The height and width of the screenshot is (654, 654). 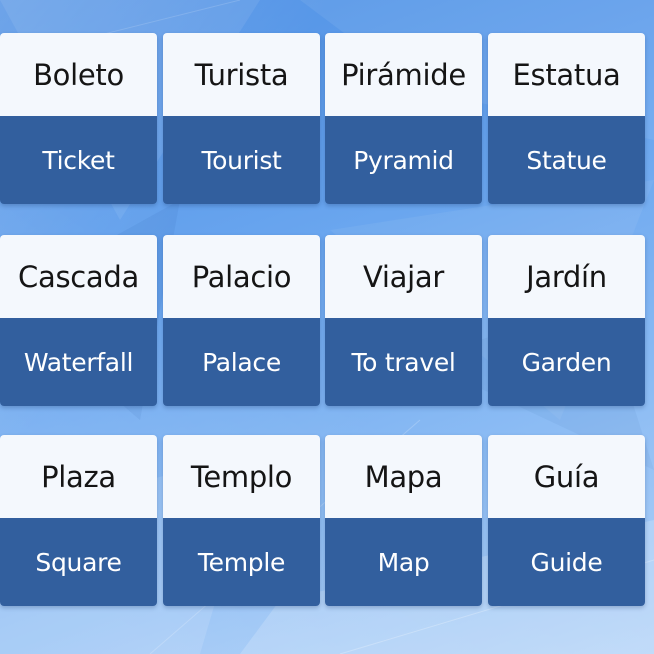 I want to click on vocab-card-piramide: Pirámide Pyramid, so click(x=403, y=118).